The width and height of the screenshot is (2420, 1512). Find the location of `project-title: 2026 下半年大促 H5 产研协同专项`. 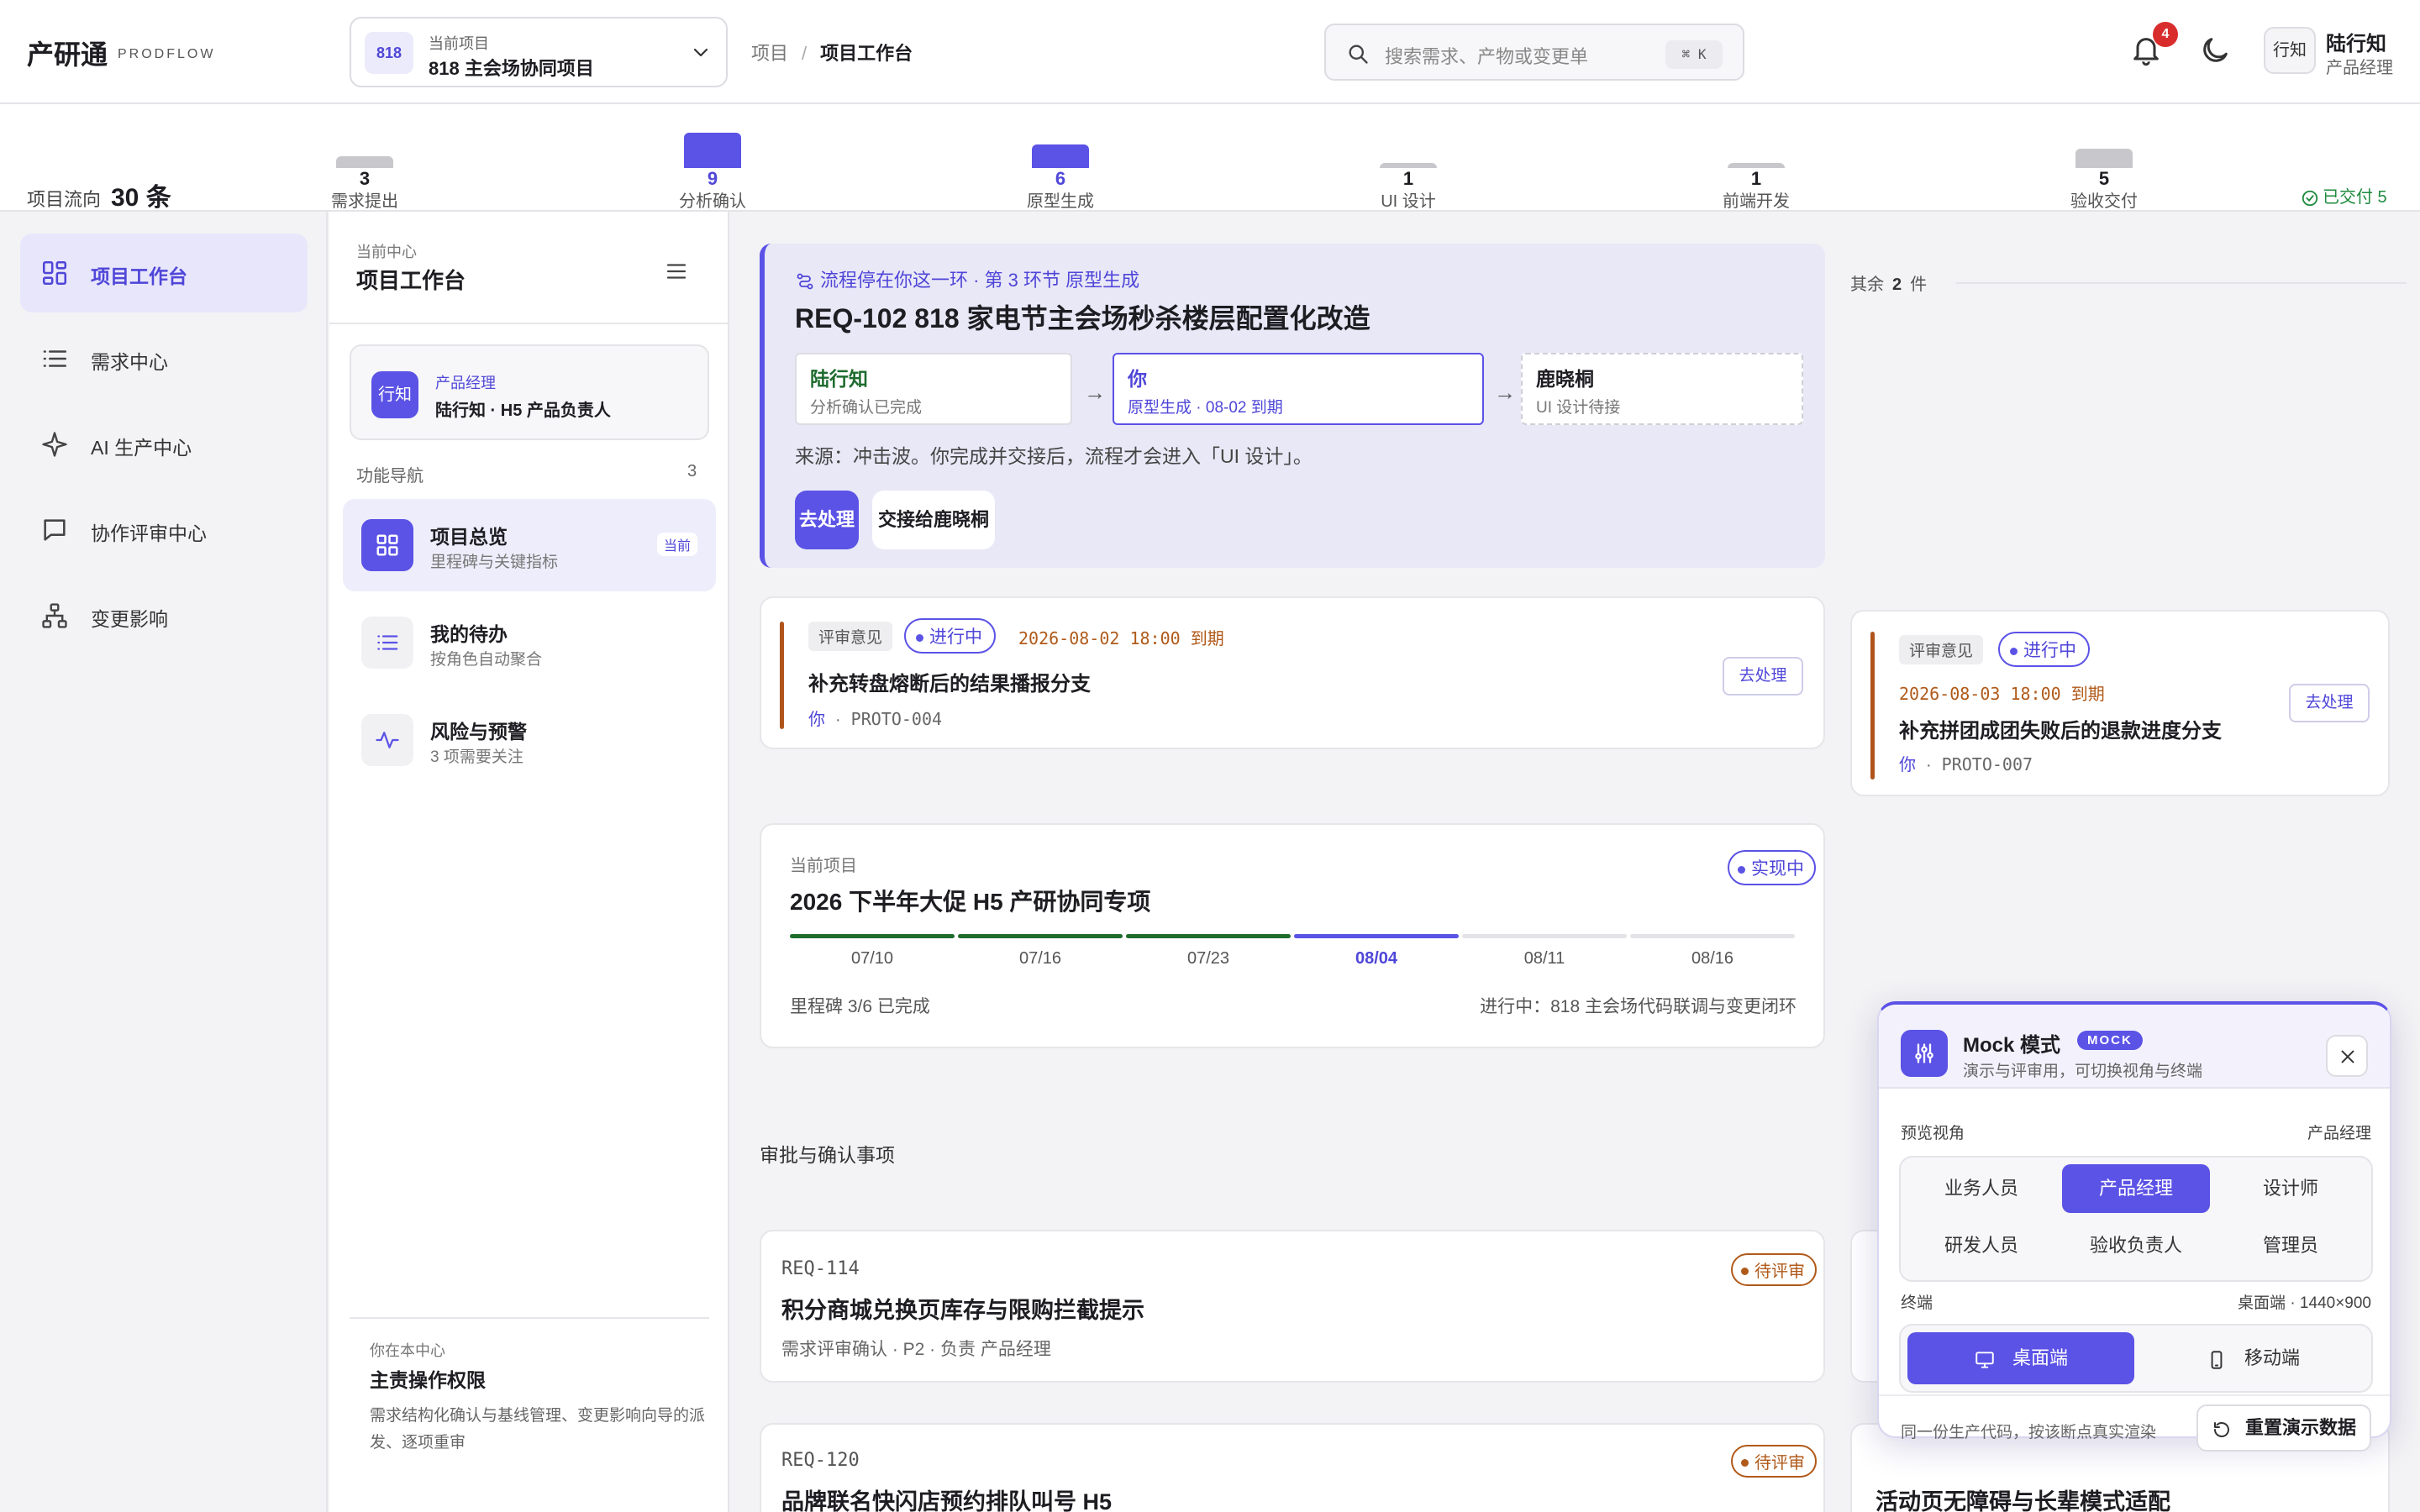

project-title: 2026 下半年大促 H5 产研协同专项 is located at coordinates (970, 902).